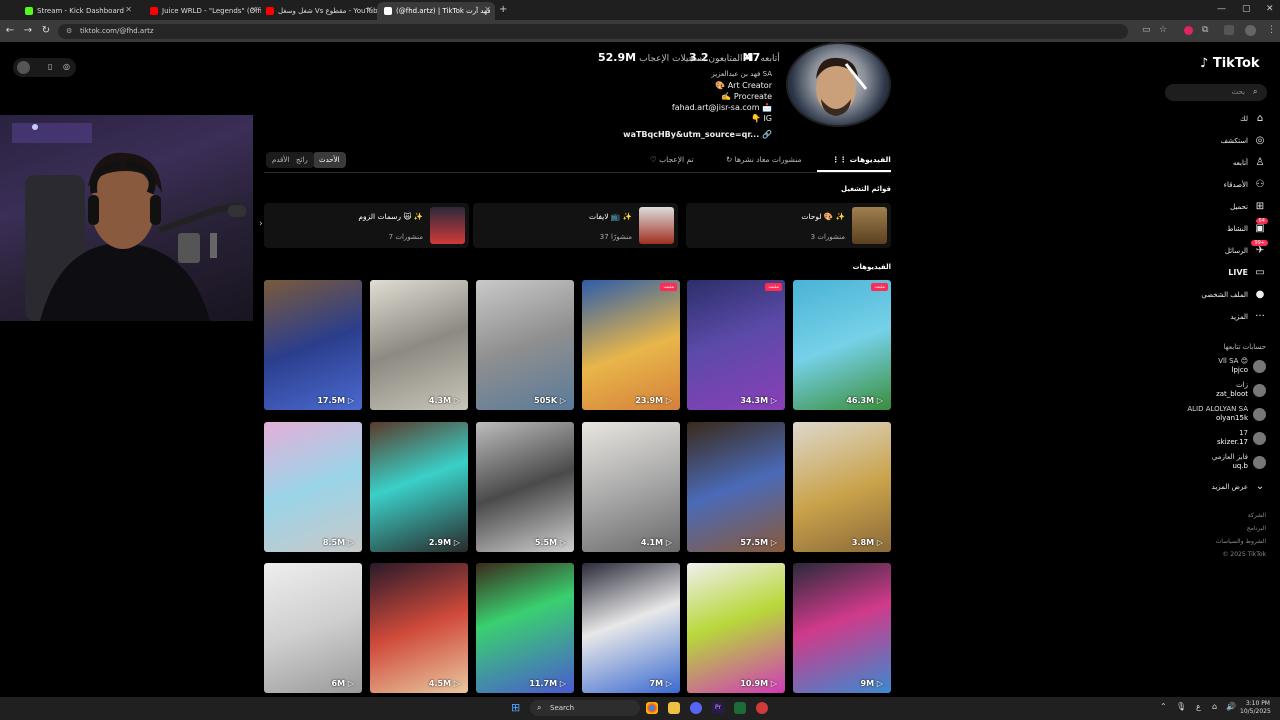  What do you see at coordinates (1250, 30) in the screenshot?
I see `browser-profile-avatar` at bounding box center [1250, 30].